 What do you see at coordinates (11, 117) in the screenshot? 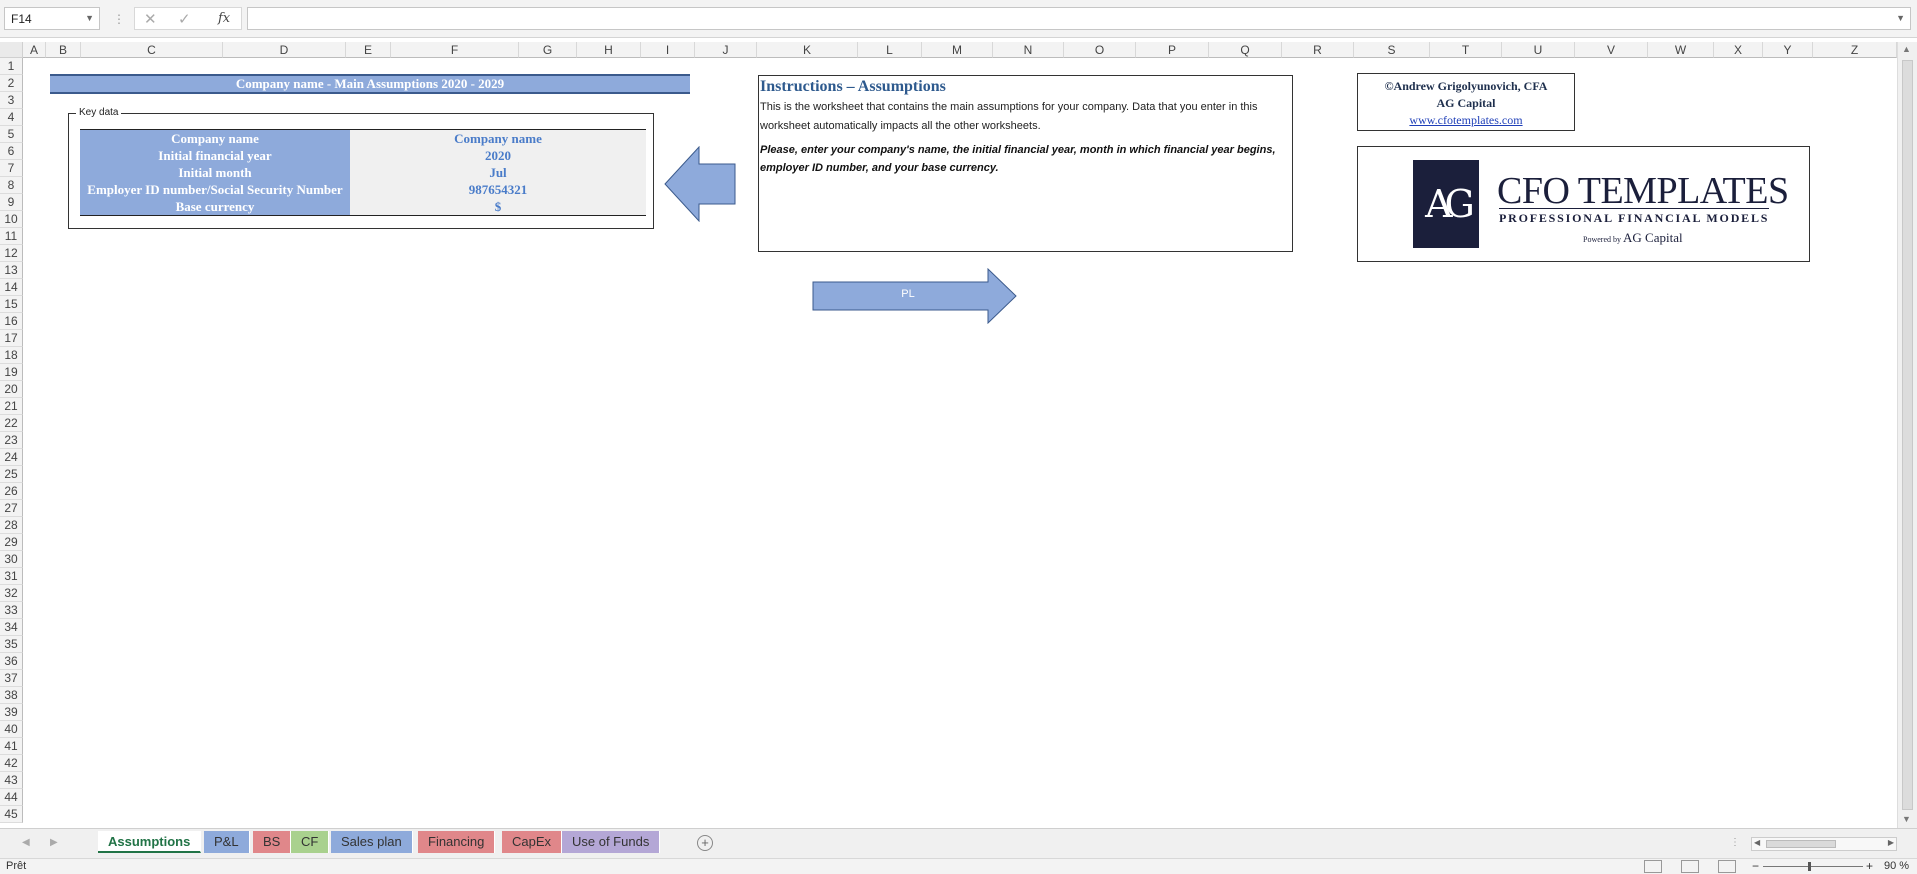
I see `row-header: 4` at bounding box center [11, 117].